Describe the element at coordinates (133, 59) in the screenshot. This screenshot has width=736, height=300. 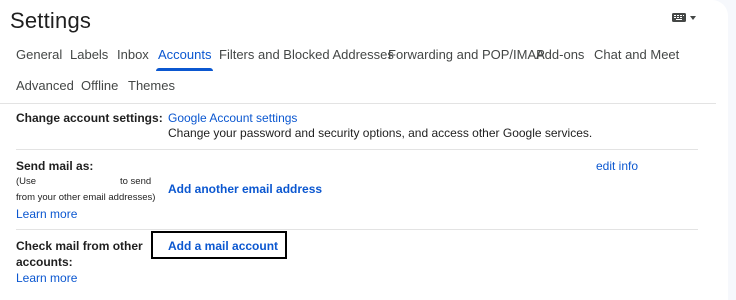
I see `tab-inbox: Inbox` at that location.